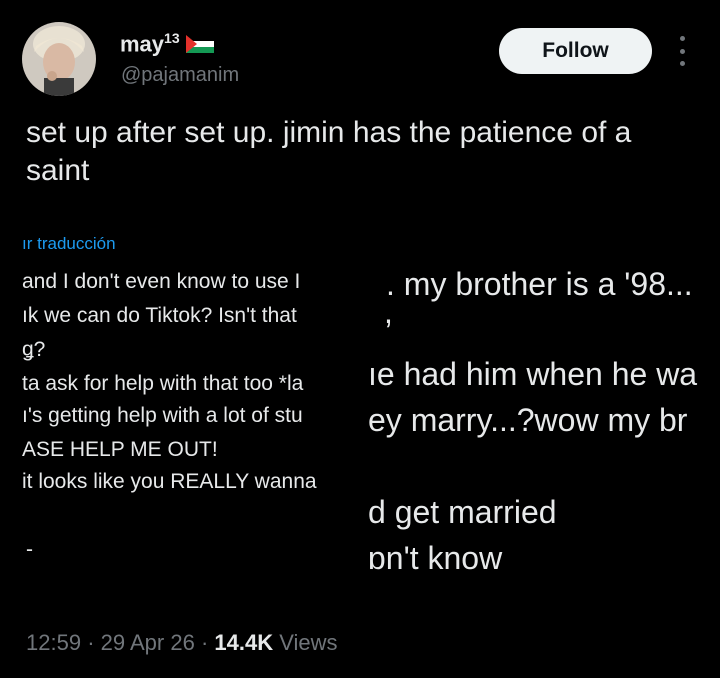  I want to click on media-text-line: it looks like you REALLY wanna, so click(169, 481).